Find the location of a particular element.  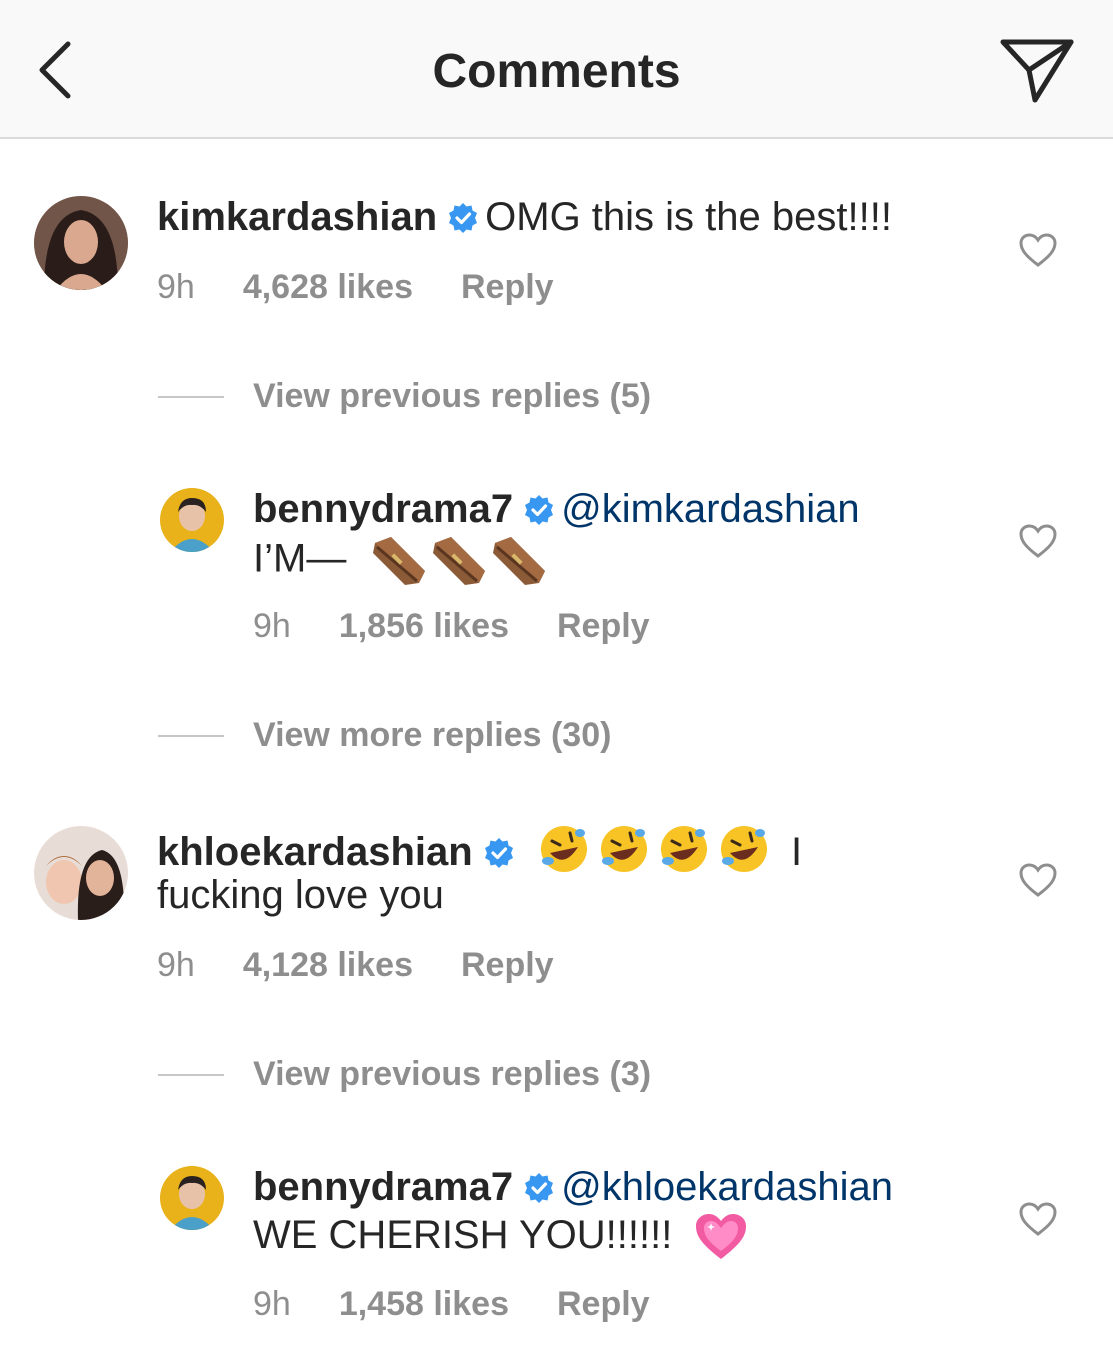

comment-text-line: I’M— is located at coordinates (401, 561).